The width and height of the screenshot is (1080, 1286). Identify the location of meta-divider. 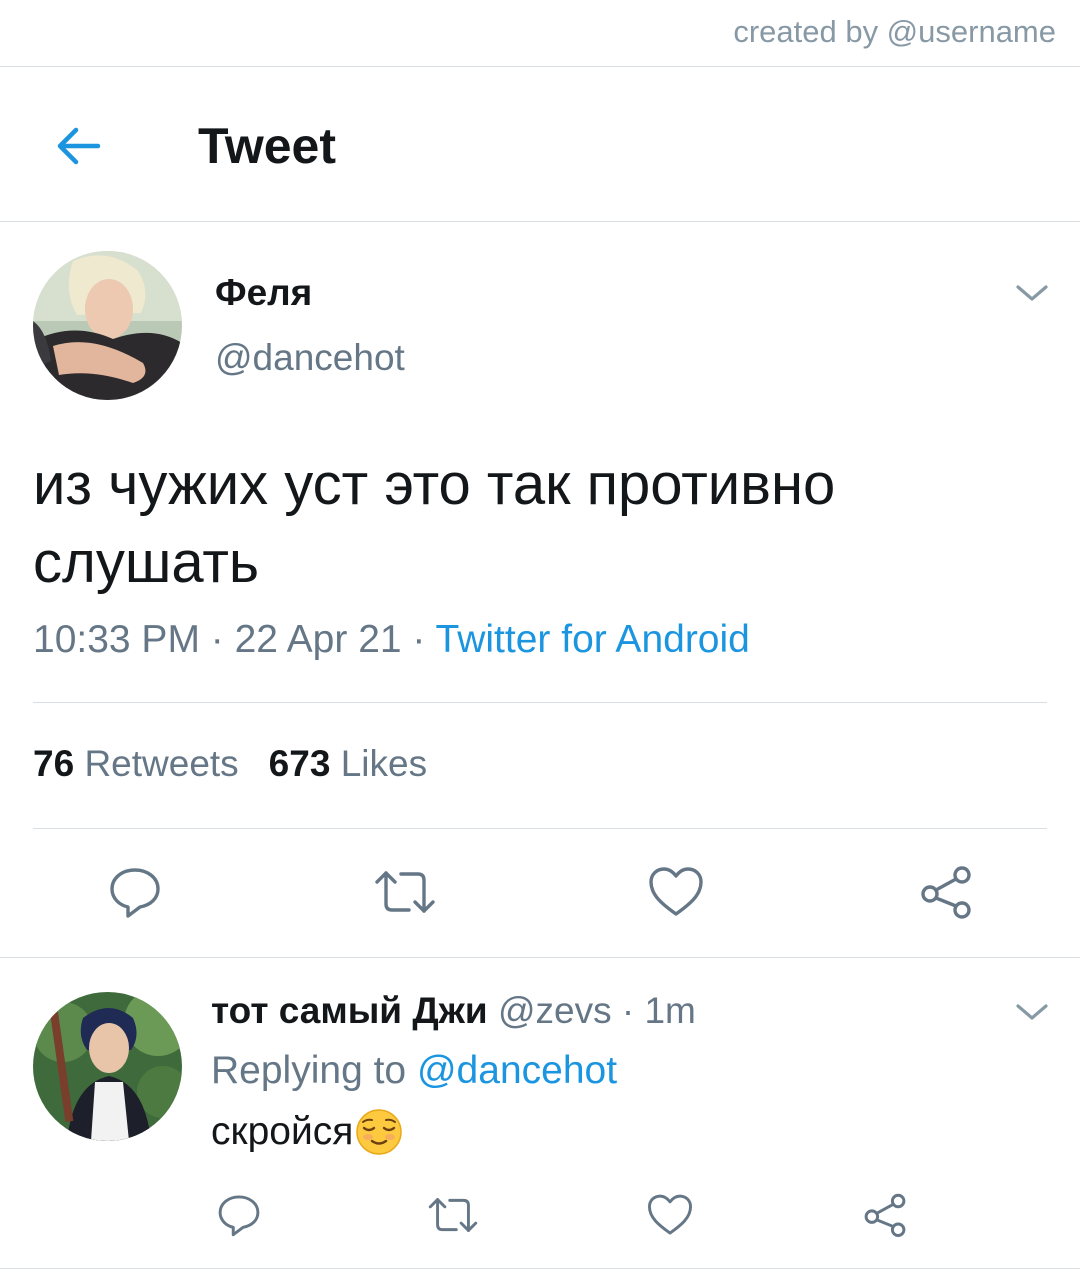
(540, 702).